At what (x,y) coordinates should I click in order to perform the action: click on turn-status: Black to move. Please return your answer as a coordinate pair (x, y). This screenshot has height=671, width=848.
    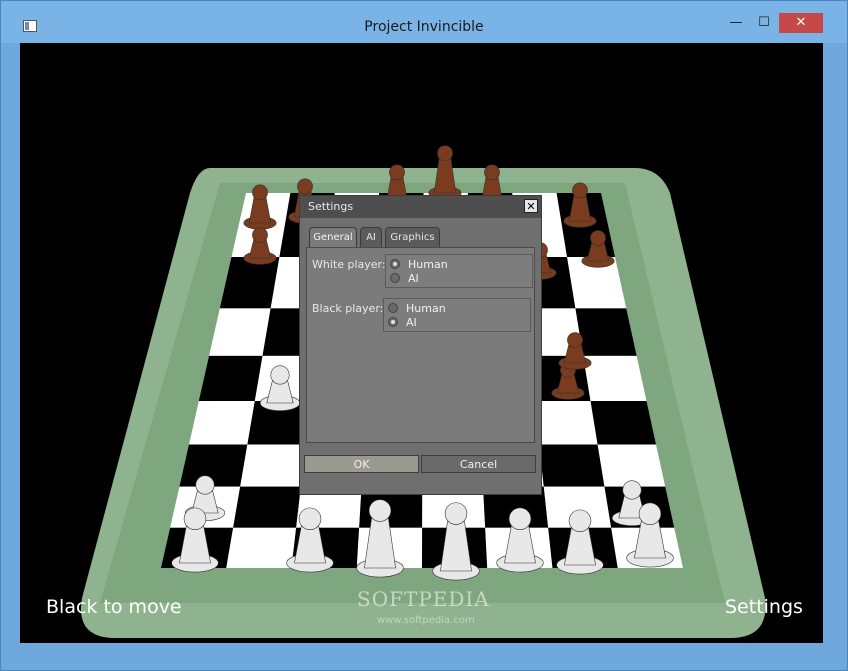
    Looking at the image, I should click on (114, 607).